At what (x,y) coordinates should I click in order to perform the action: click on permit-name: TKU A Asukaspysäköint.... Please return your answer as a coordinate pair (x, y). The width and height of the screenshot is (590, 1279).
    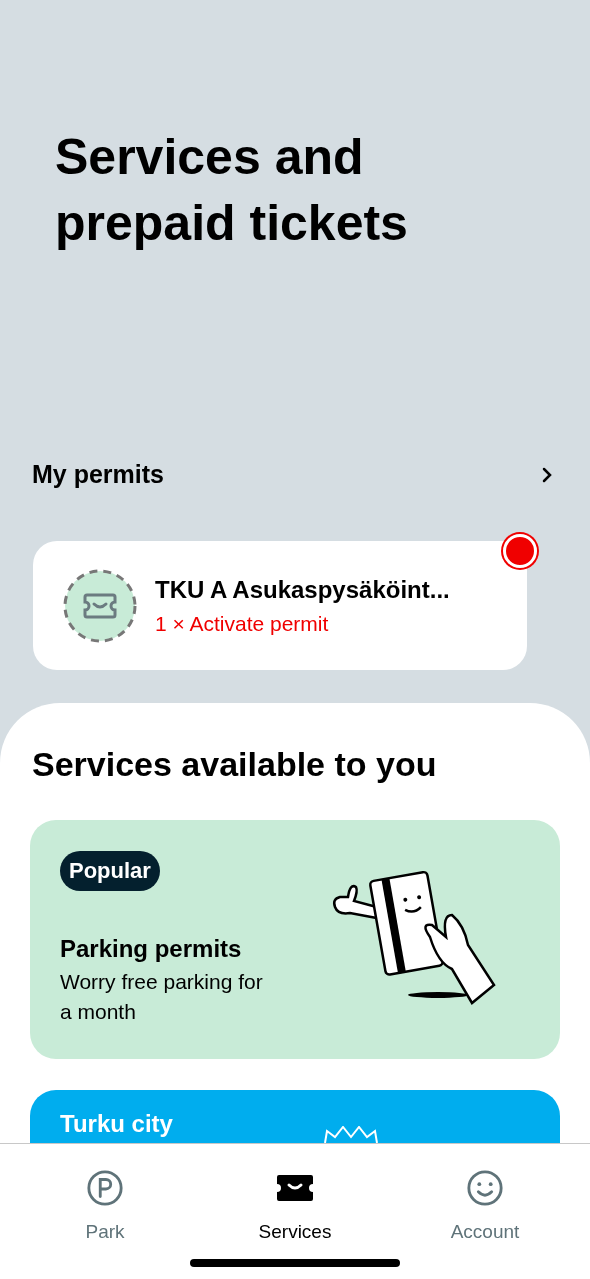
    Looking at the image, I should click on (302, 589).